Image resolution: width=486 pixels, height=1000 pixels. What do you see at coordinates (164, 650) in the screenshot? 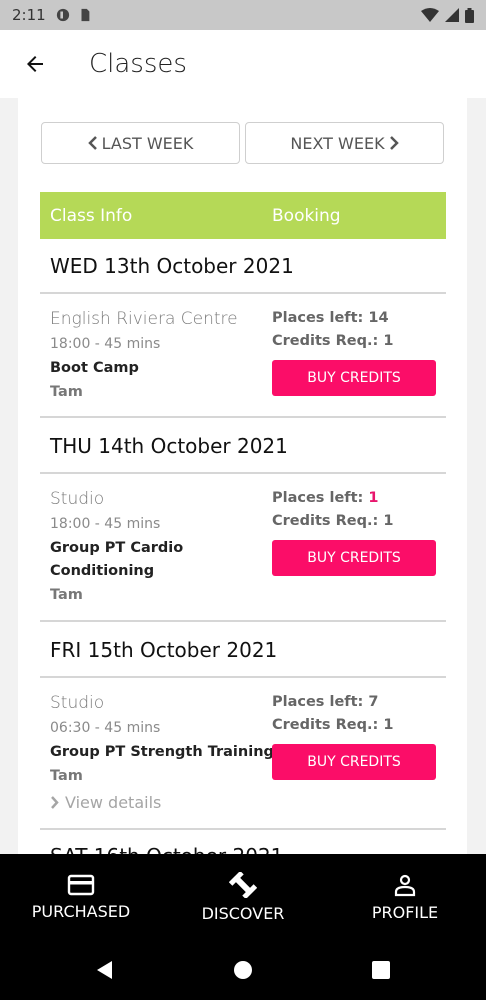
I see `day-heading: FRI 15th October 2021` at bounding box center [164, 650].